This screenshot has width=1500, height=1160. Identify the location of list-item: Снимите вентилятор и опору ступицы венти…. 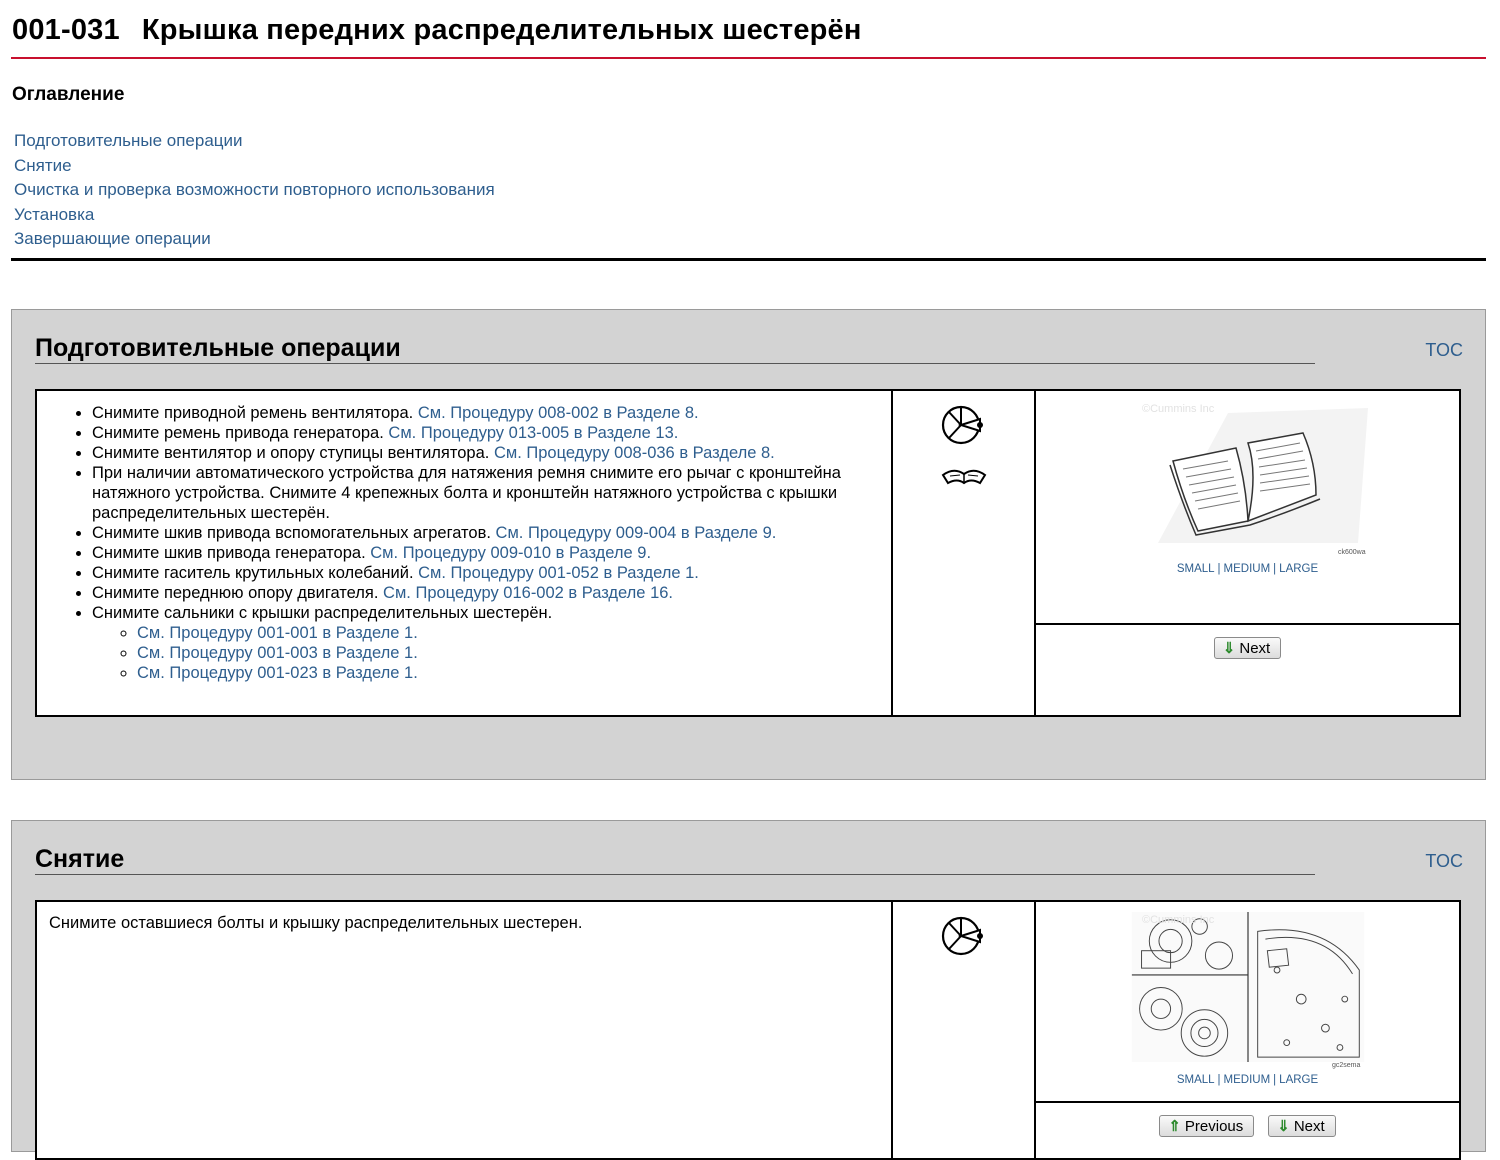
(486, 453).